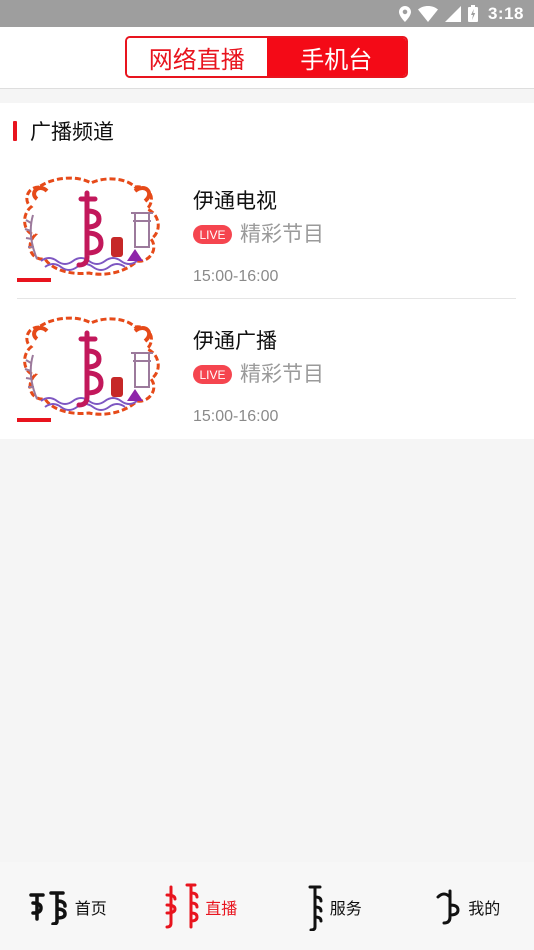 This screenshot has width=534, height=950. I want to click on nav-home: 首页, so click(67, 906).